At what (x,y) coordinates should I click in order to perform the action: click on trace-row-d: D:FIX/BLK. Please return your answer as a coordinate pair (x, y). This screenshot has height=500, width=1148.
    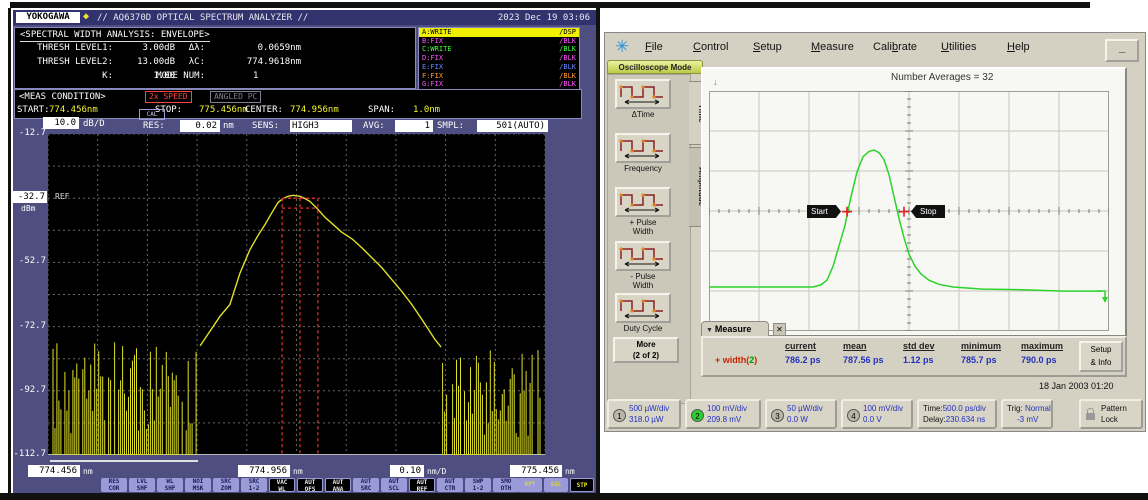
    Looking at the image, I should click on (499, 58).